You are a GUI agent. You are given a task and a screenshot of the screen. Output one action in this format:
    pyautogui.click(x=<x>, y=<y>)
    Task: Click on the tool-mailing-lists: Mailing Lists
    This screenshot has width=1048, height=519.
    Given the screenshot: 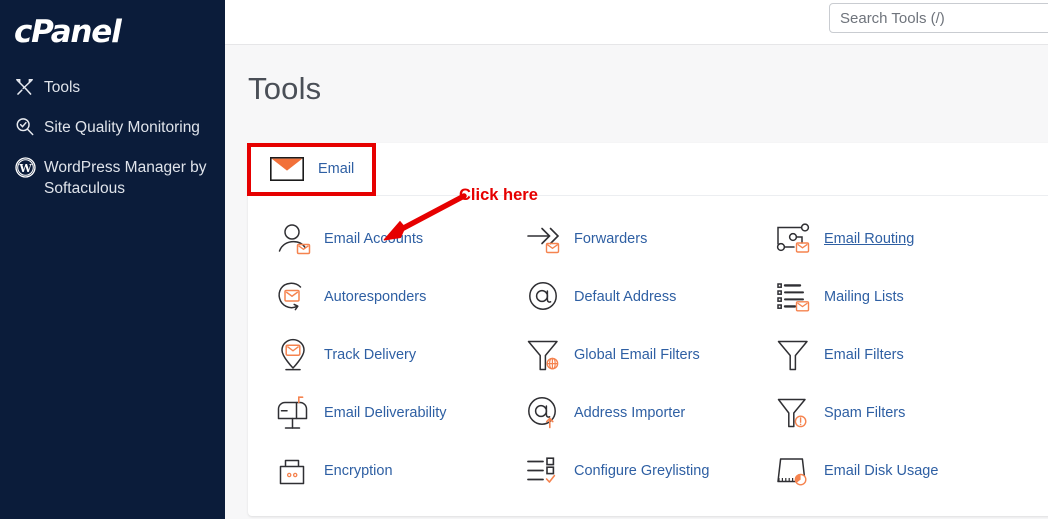 What is the action you would take?
    pyautogui.click(x=897, y=297)
    